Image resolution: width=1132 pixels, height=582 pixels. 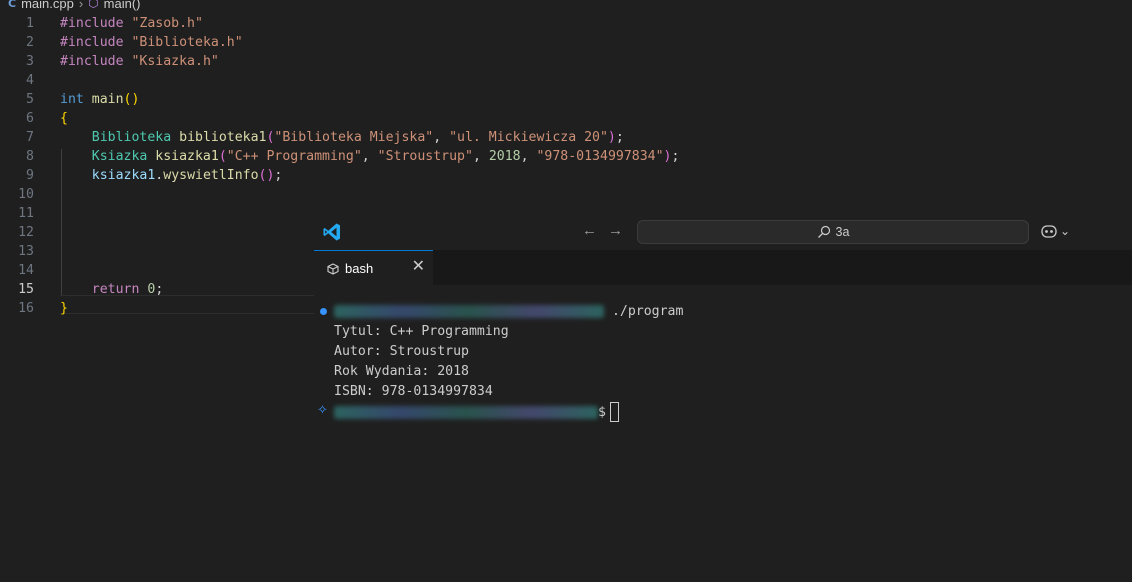 What do you see at coordinates (723, 268) in the screenshot?
I see `terminal-tab-bar: bash ✕` at bounding box center [723, 268].